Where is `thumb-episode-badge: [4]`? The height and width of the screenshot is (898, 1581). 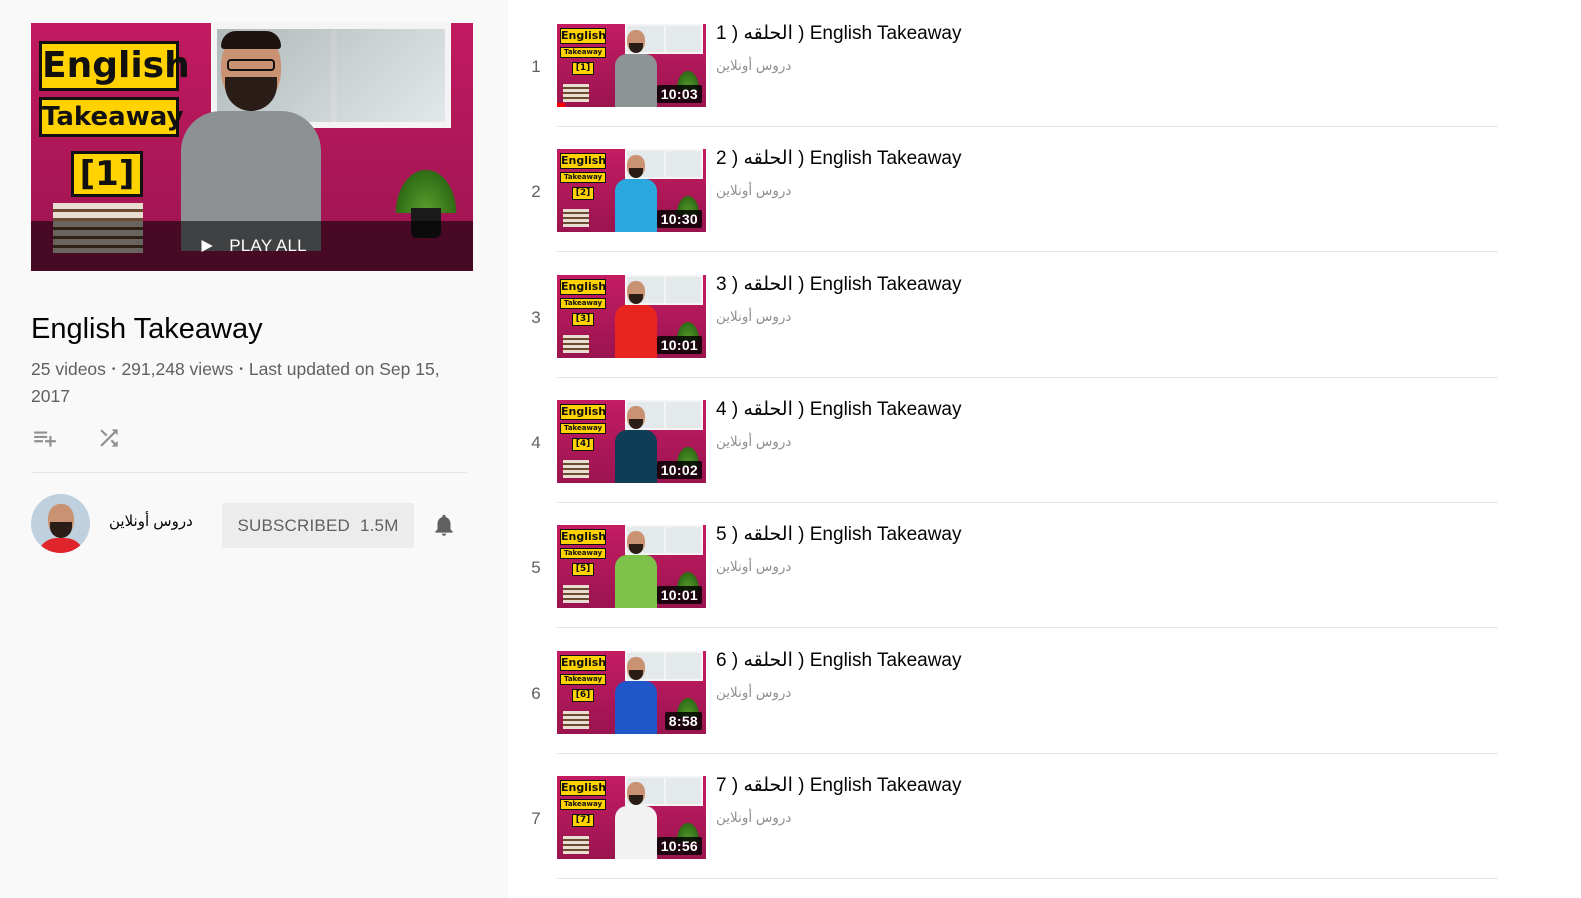
thumb-episode-badge: [4] is located at coordinates (583, 444).